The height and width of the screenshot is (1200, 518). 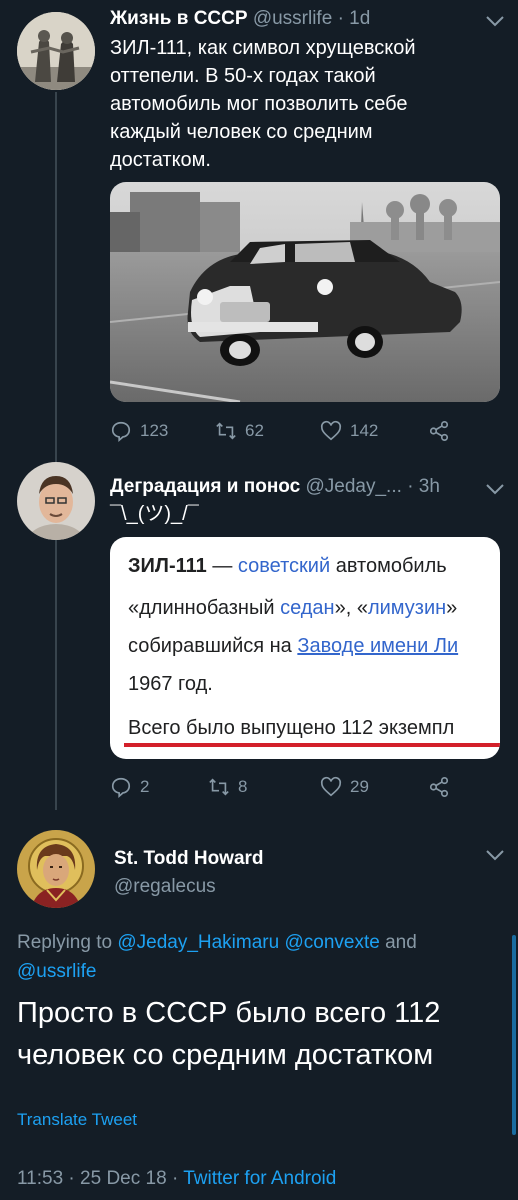 I want to click on wiki-line: ЗИЛ-111 — советский автомобиль, so click(x=287, y=566).